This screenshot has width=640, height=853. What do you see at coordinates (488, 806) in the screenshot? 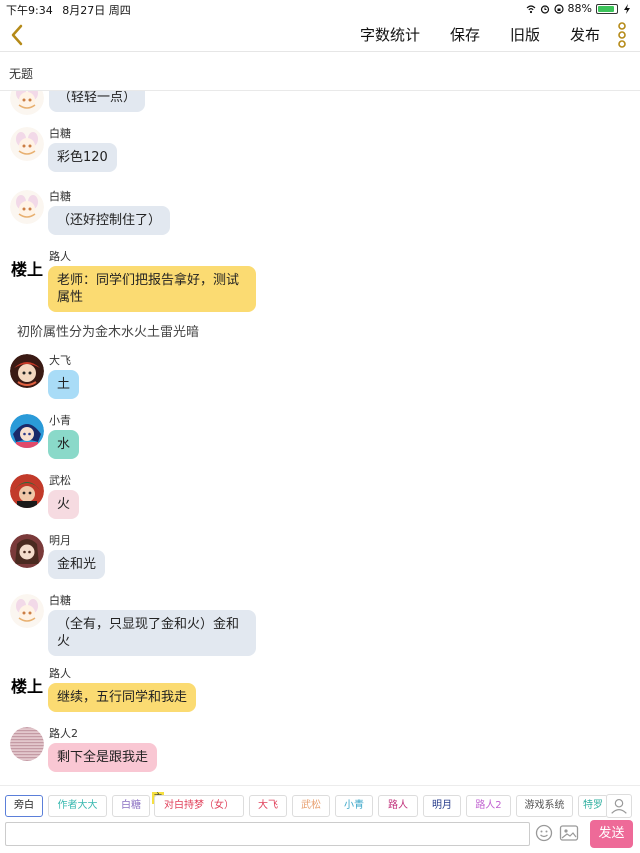
I see `character-chip-luren2: 路人2` at bounding box center [488, 806].